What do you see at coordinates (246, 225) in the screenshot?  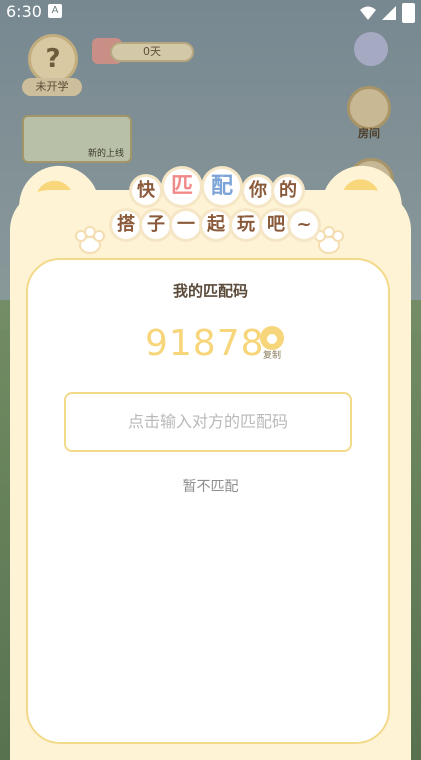 I see `title-char-10: 玩` at bounding box center [246, 225].